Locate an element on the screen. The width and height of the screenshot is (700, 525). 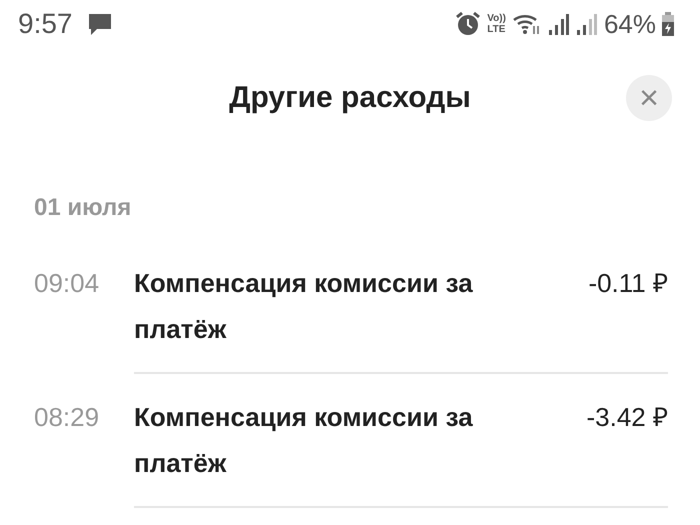
status-time: 9:57 is located at coordinates (45, 24).